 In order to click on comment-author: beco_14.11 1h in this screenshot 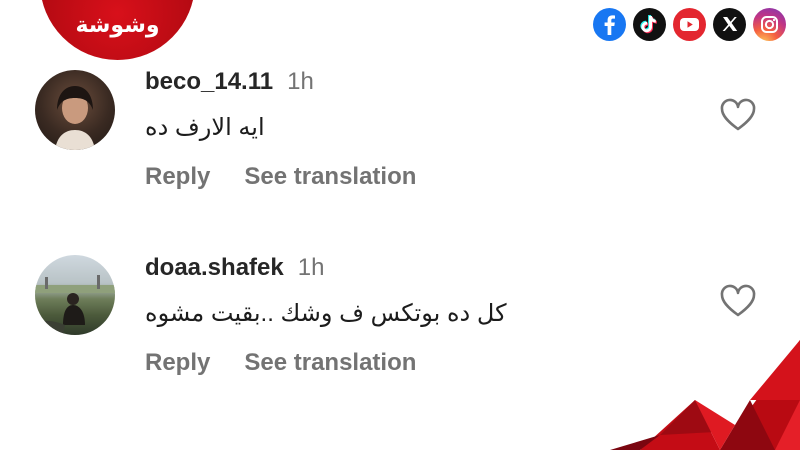, I will do `click(229, 82)`.